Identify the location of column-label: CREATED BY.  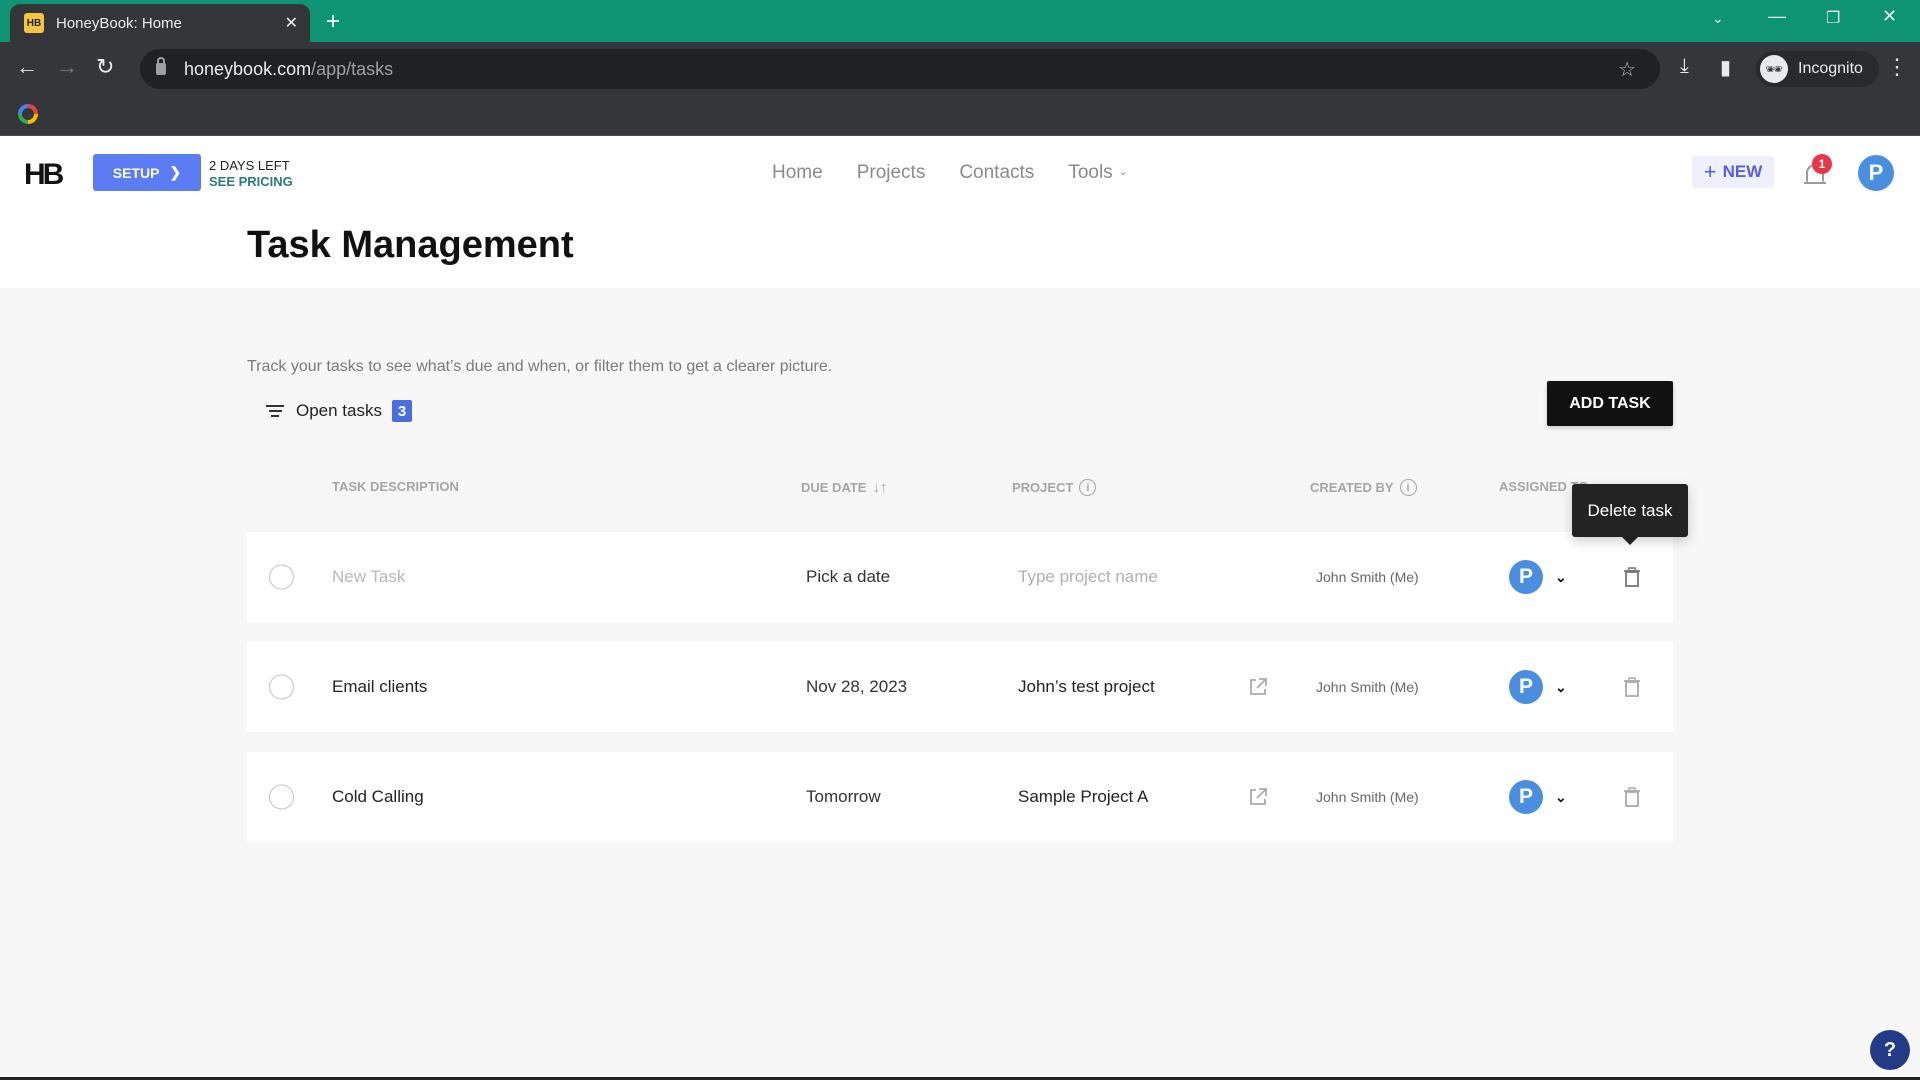
(1352, 487).